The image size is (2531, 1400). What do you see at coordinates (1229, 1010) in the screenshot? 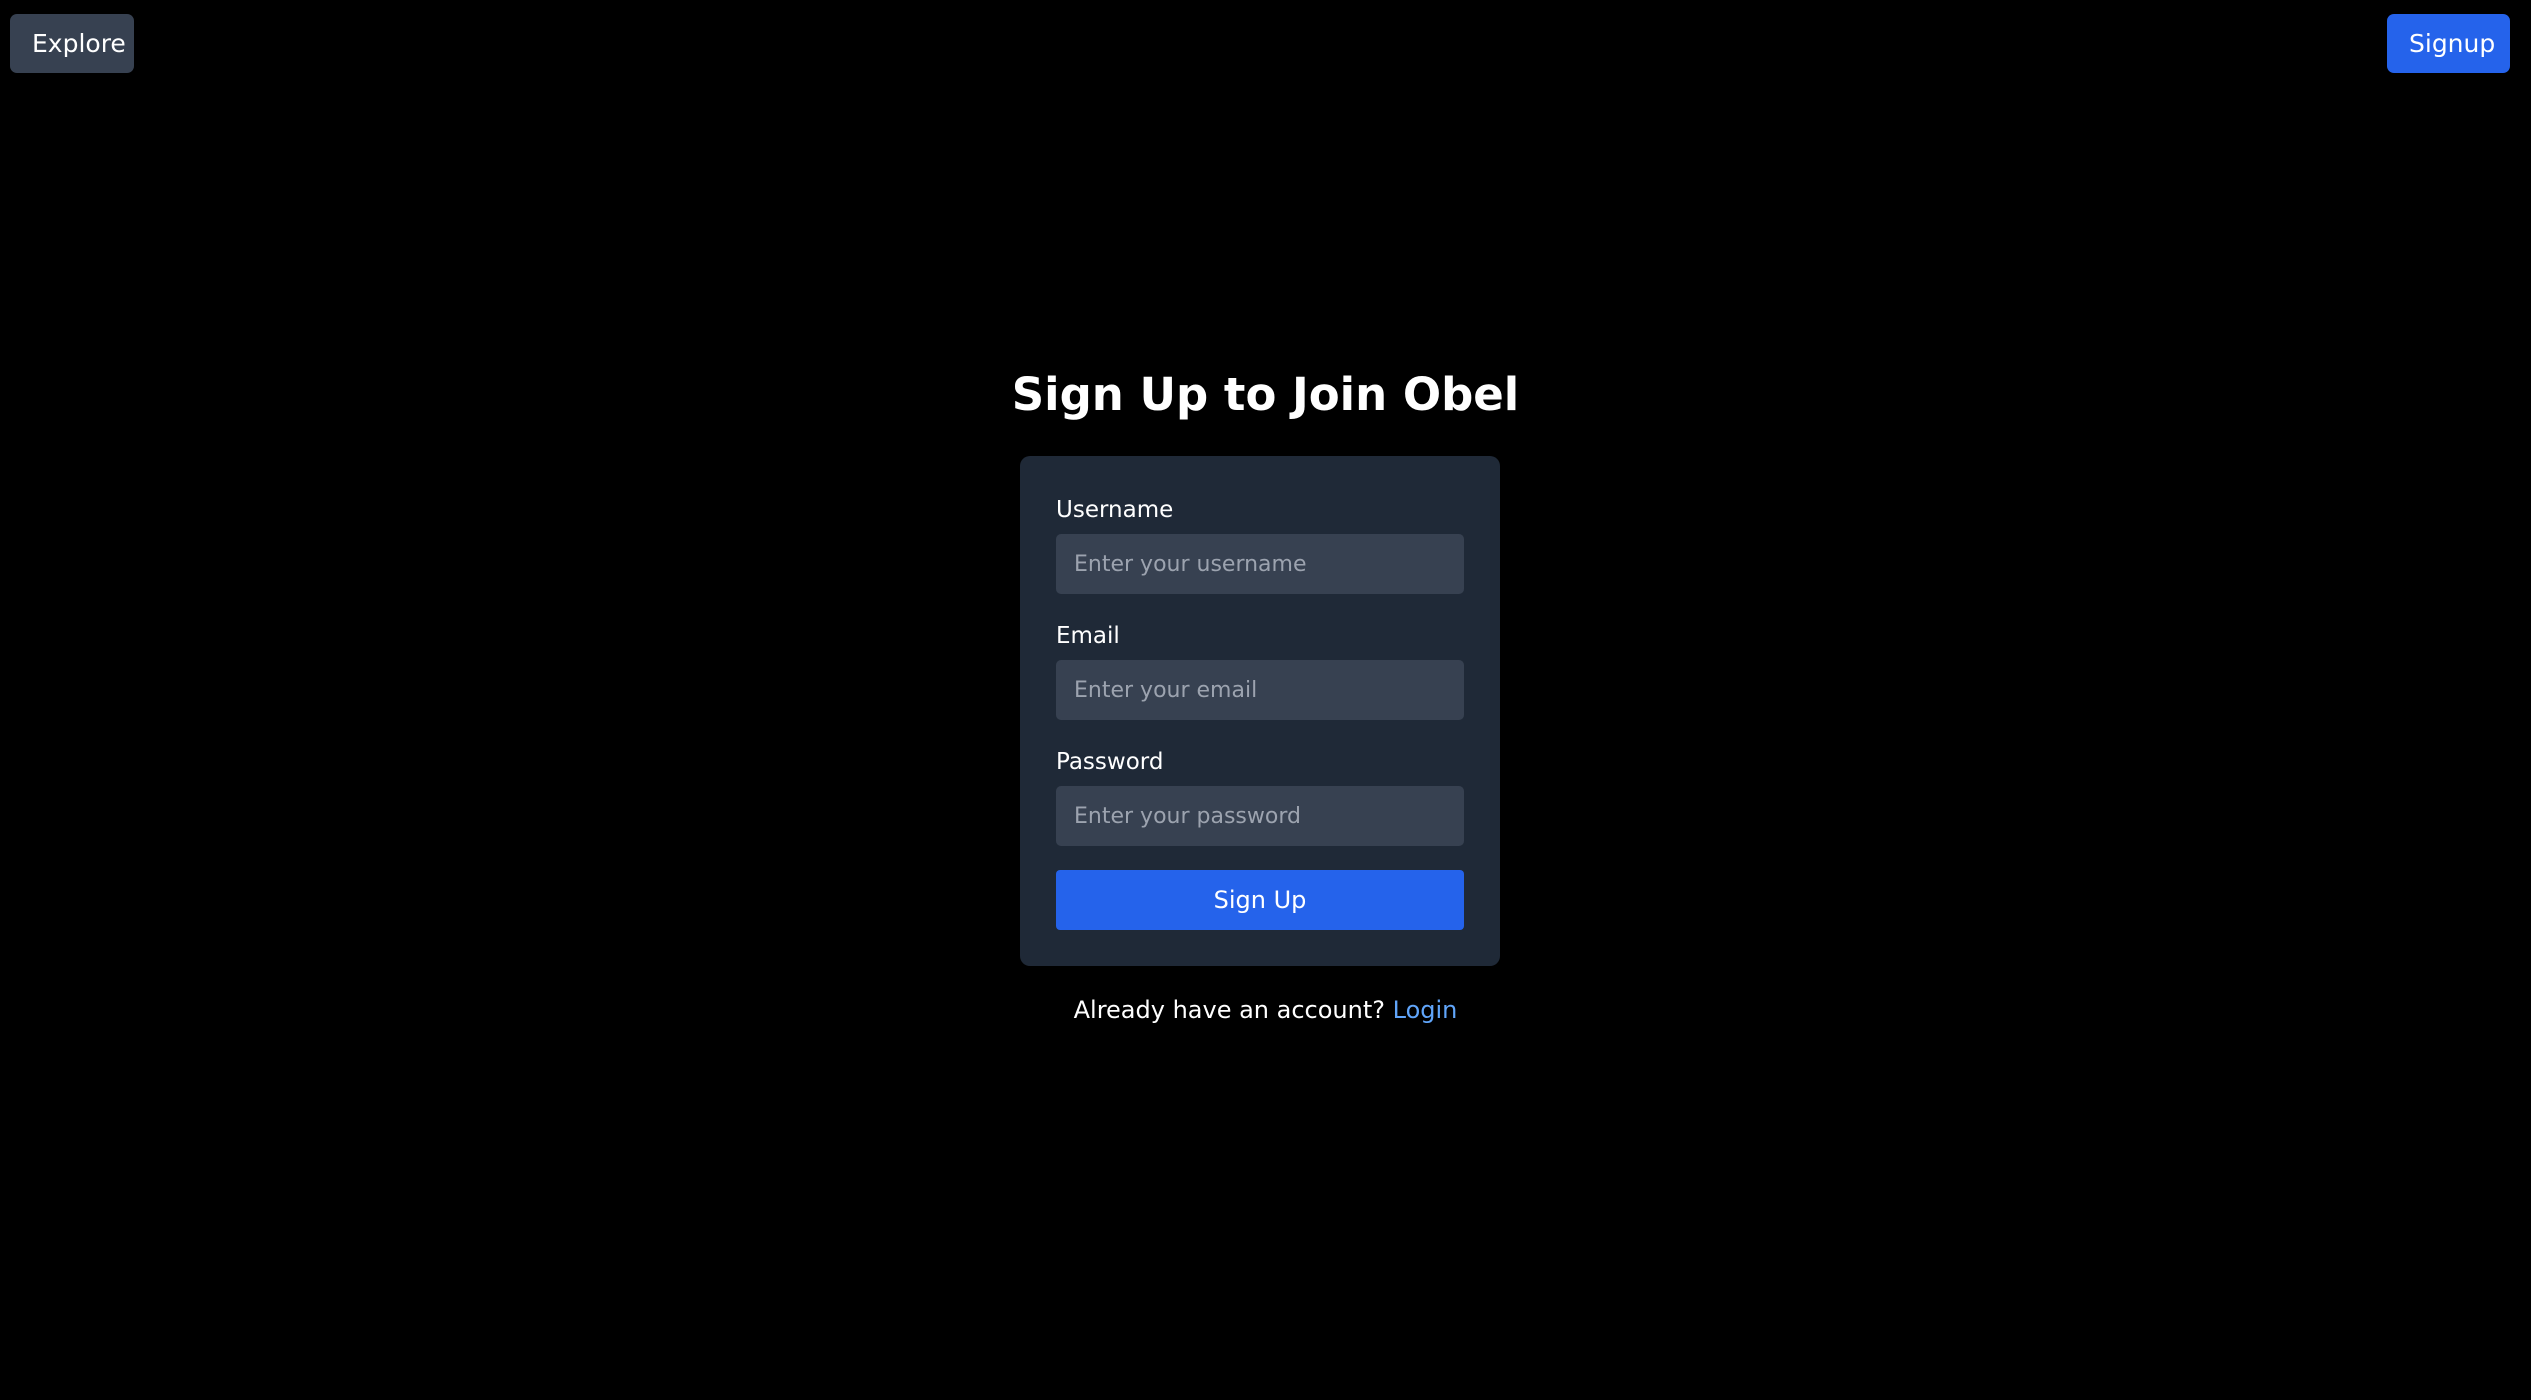
I see `login-prompt-text: Already have an account?` at bounding box center [1229, 1010].